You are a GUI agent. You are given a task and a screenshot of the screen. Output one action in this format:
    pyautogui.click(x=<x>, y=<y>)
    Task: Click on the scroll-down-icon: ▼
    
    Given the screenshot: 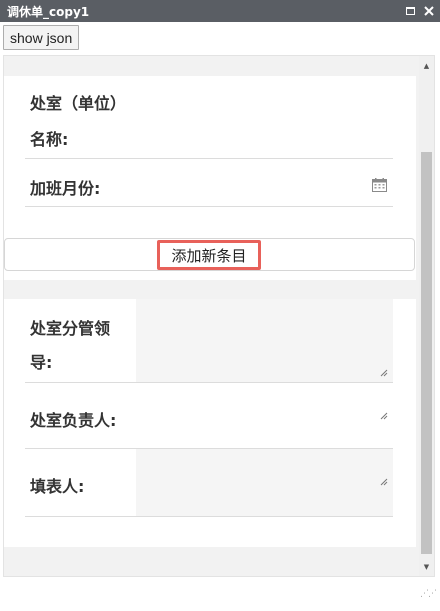 What is the action you would take?
    pyautogui.click(x=426, y=566)
    